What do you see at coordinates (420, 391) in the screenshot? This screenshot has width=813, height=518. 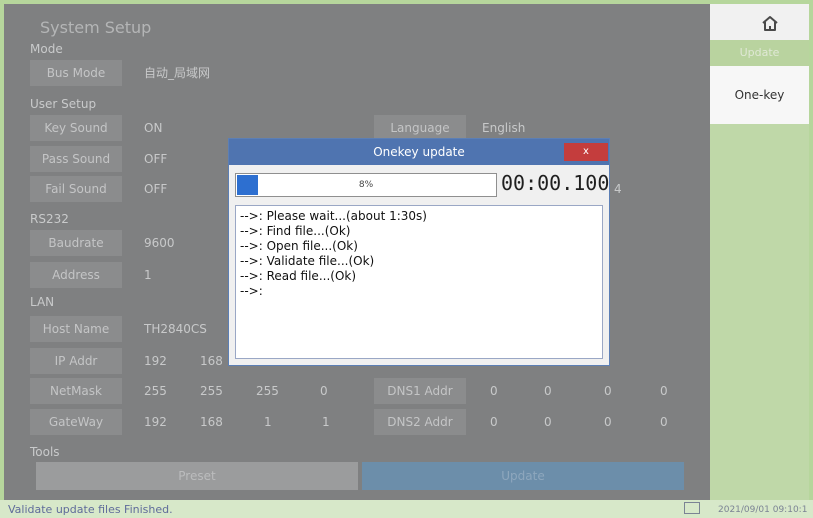 I see `dns1-label: DNS1 Addr` at bounding box center [420, 391].